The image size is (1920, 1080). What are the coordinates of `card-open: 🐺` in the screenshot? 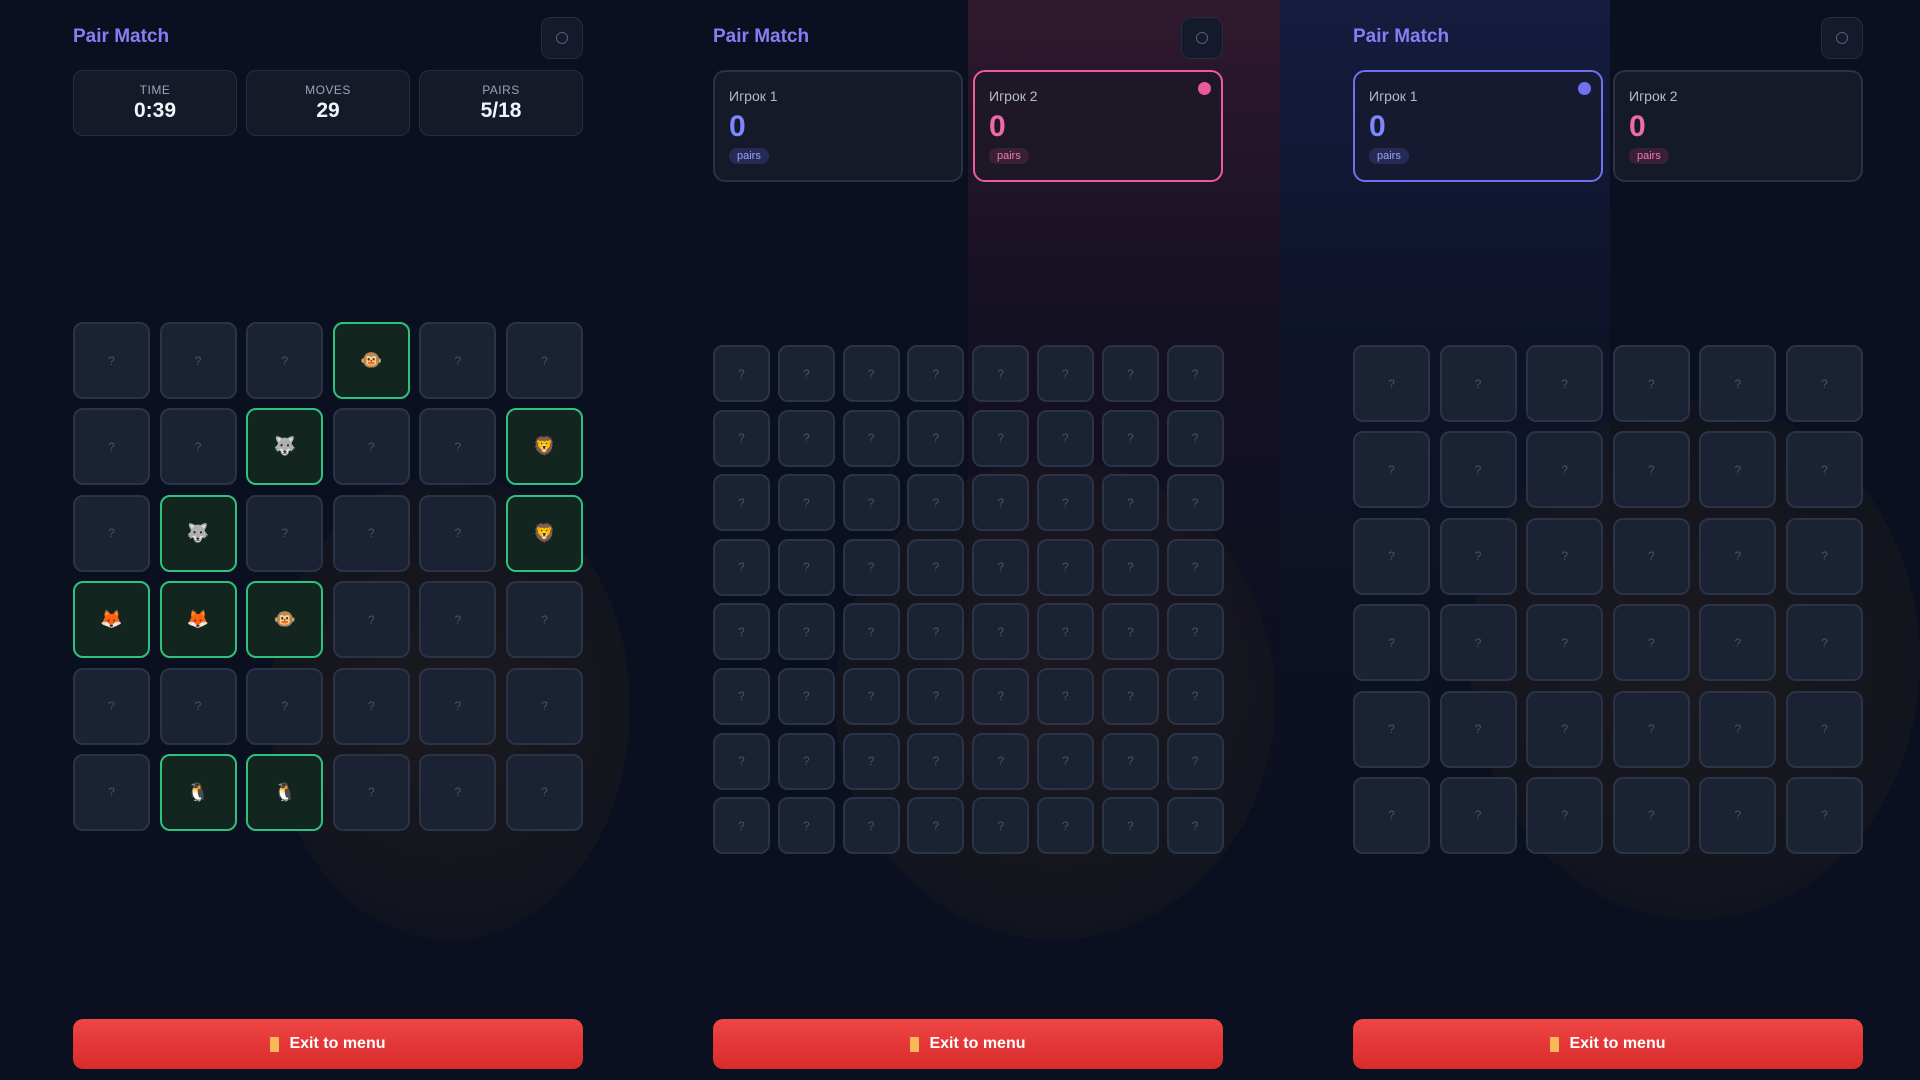 It's located at (285, 447).